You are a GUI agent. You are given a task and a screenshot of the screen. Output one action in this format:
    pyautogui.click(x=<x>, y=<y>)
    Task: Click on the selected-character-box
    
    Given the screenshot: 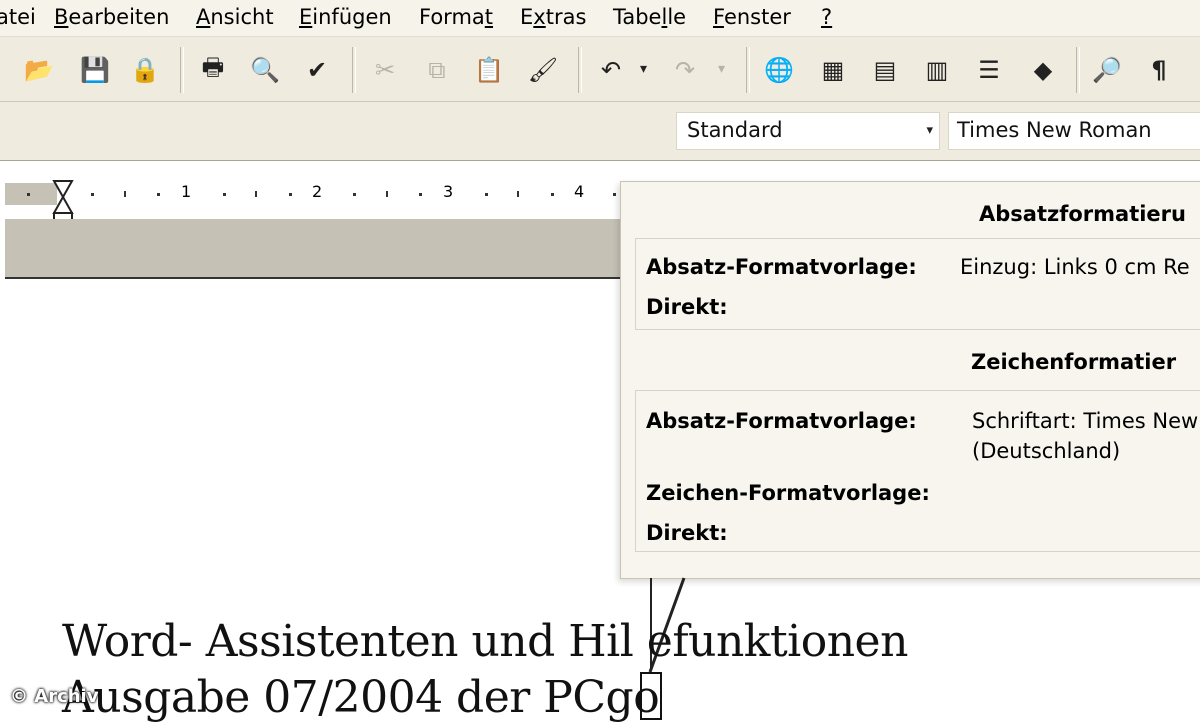 What is the action you would take?
    pyautogui.click(x=651, y=696)
    